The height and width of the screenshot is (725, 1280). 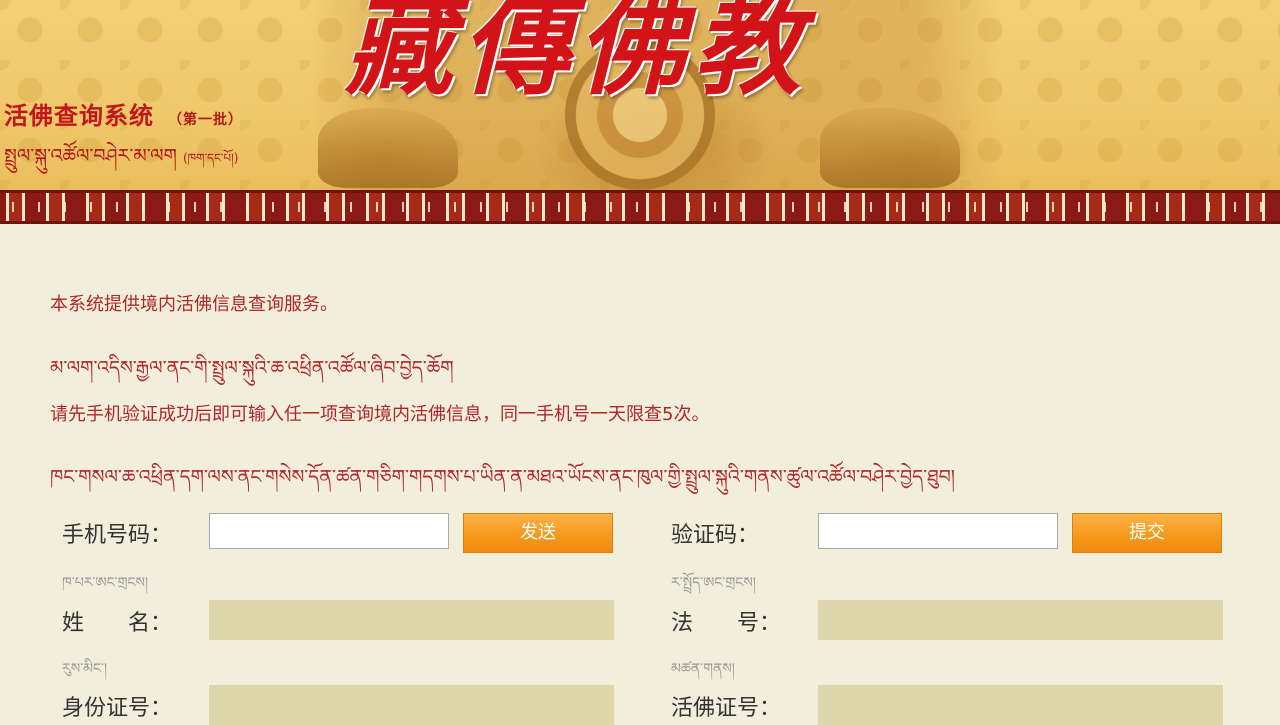 I want to click on decorative-border, so click(x=640, y=207).